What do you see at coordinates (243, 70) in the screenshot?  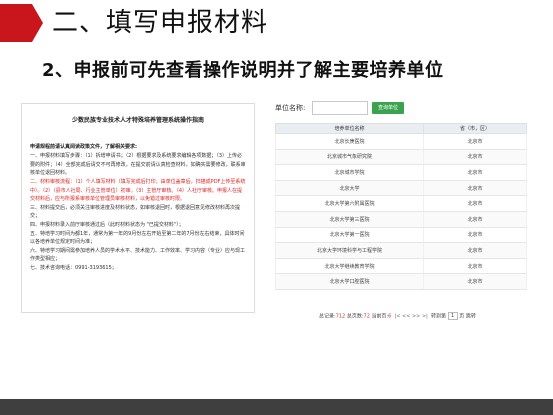 I see `slide-subtitle: 2、申报前可先查看操作说明并了解主要培养单位` at bounding box center [243, 70].